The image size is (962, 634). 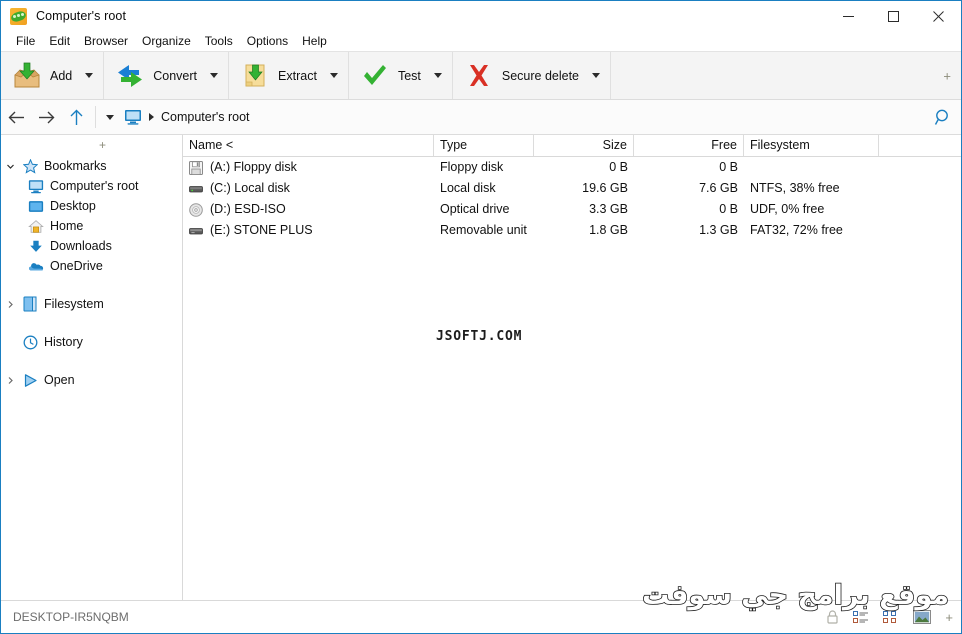 What do you see at coordinates (59, 41) in the screenshot?
I see `menu-edit: Edit` at bounding box center [59, 41].